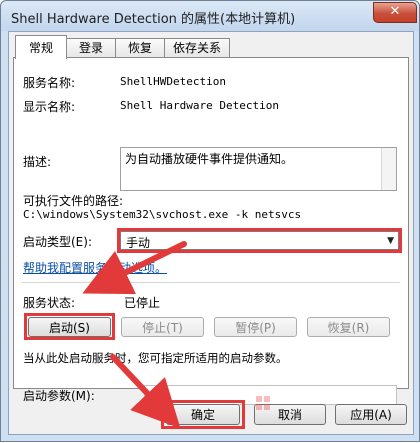 This screenshot has width=420, height=443. Describe the element at coordinates (145, 391) in the screenshot. I see `arrow-to-ok-button` at that location.